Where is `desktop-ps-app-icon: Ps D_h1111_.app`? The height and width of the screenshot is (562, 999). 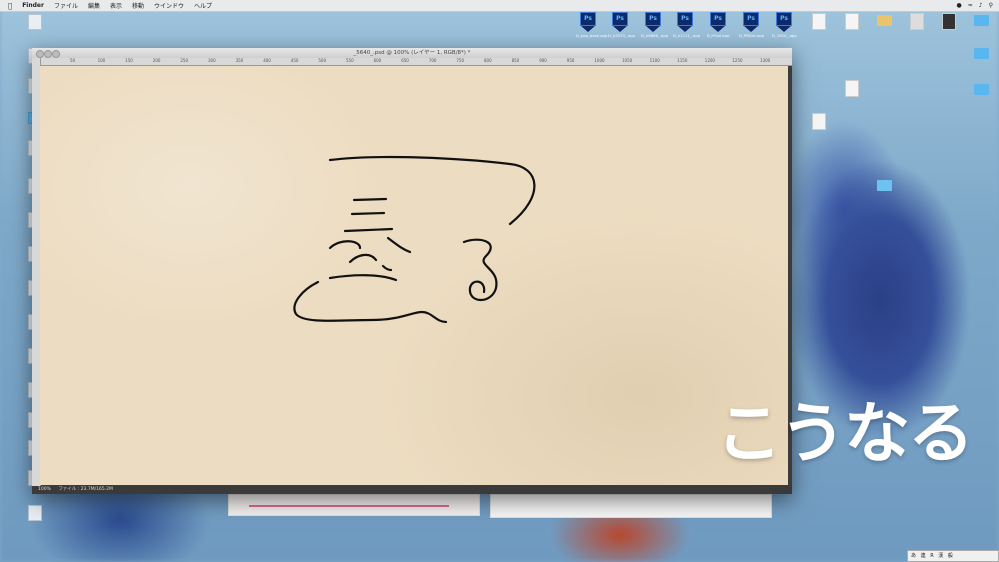 desktop-ps-app-icon: Ps D_h1111_.app is located at coordinates (687, 25).